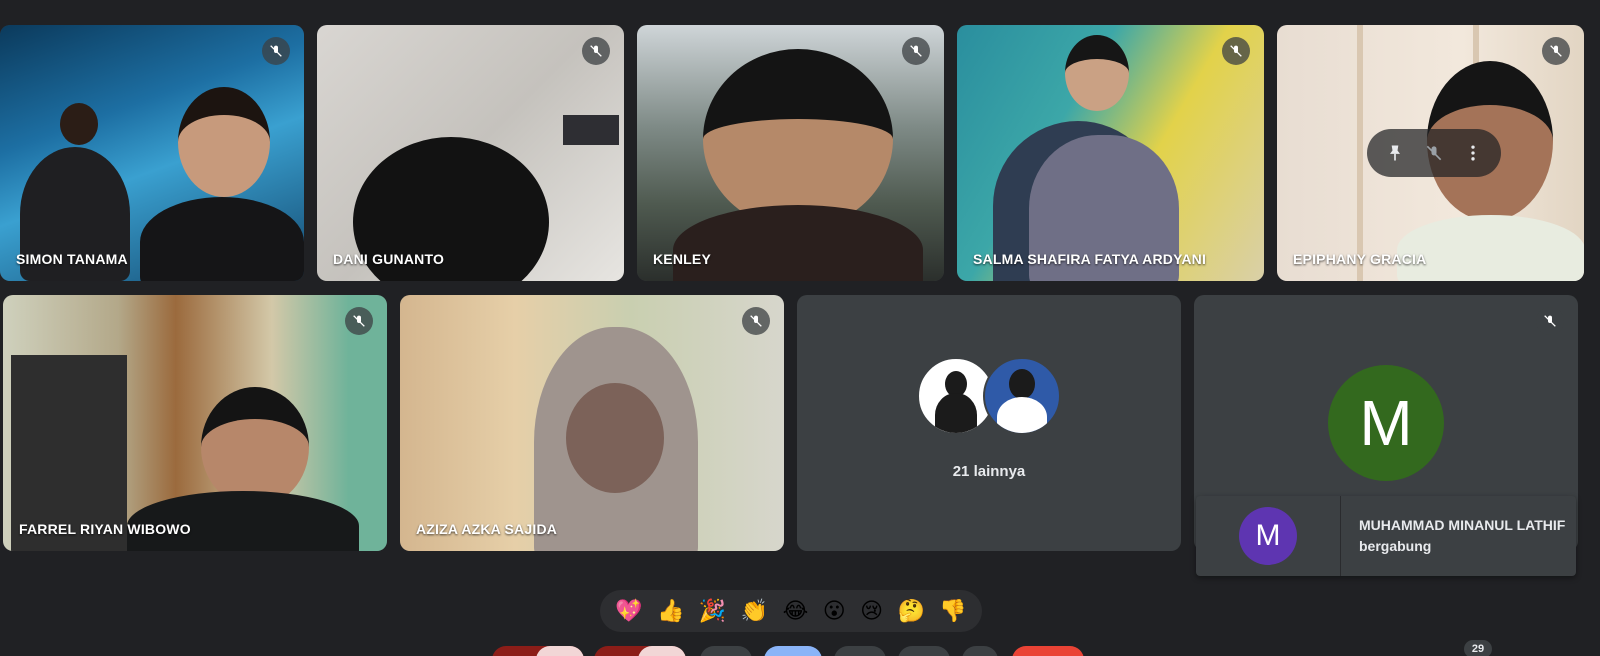 Image resolution: width=1600 pixels, height=656 pixels. I want to click on reaction-laughing: 😂, so click(796, 611).